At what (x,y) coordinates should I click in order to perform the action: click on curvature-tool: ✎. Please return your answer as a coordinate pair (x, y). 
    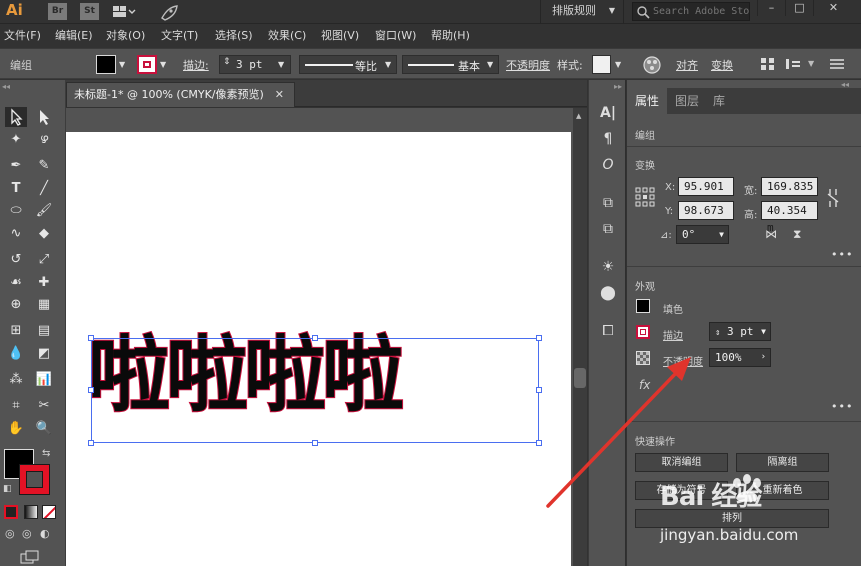
    Looking at the image, I should click on (44, 166).